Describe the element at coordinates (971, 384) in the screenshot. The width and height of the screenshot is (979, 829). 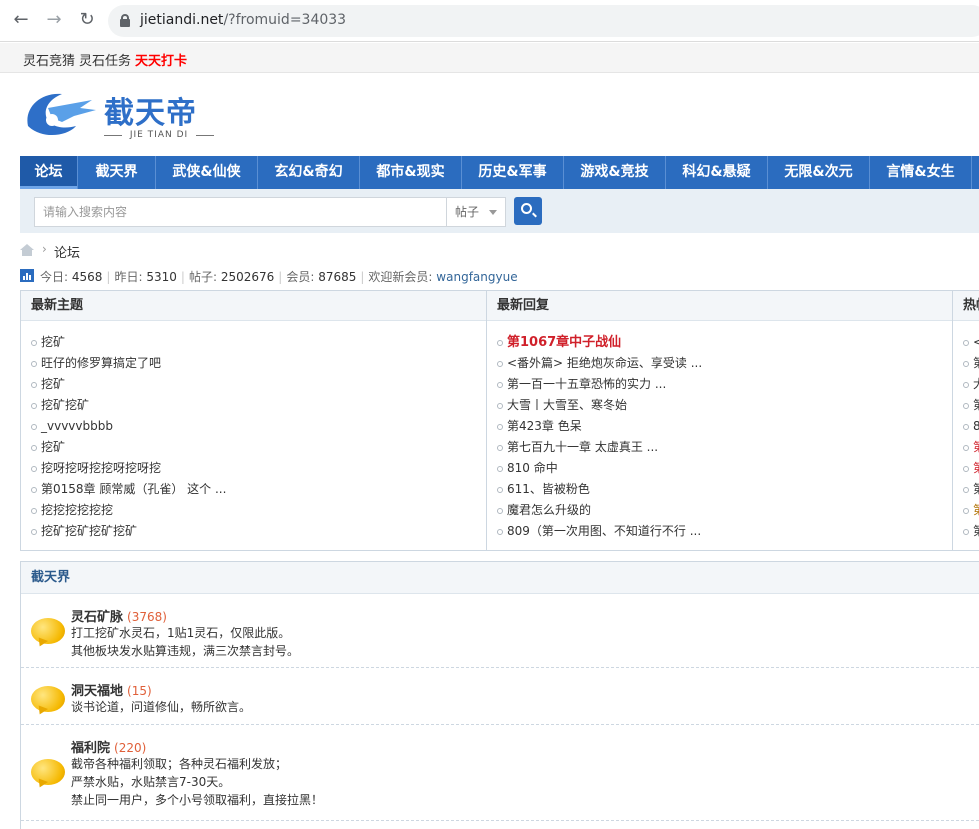
I see `list-item: 大` at that location.